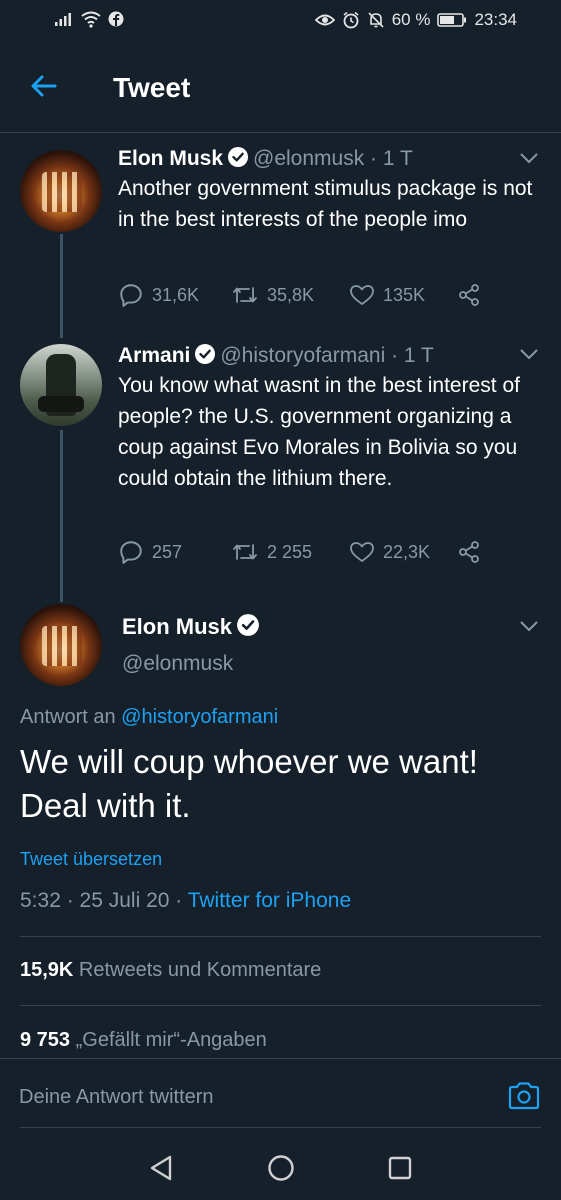 Image resolution: width=561 pixels, height=1200 pixels. What do you see at coordinates (400, 1168) in the screenshot?
I see `nav-recents-icon` at bounding box center [400, 1168].